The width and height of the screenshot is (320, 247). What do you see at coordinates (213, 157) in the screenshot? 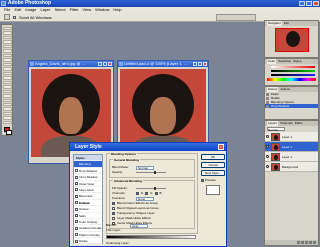
I see `ok-button: OK` at bounding box center [213, 157].